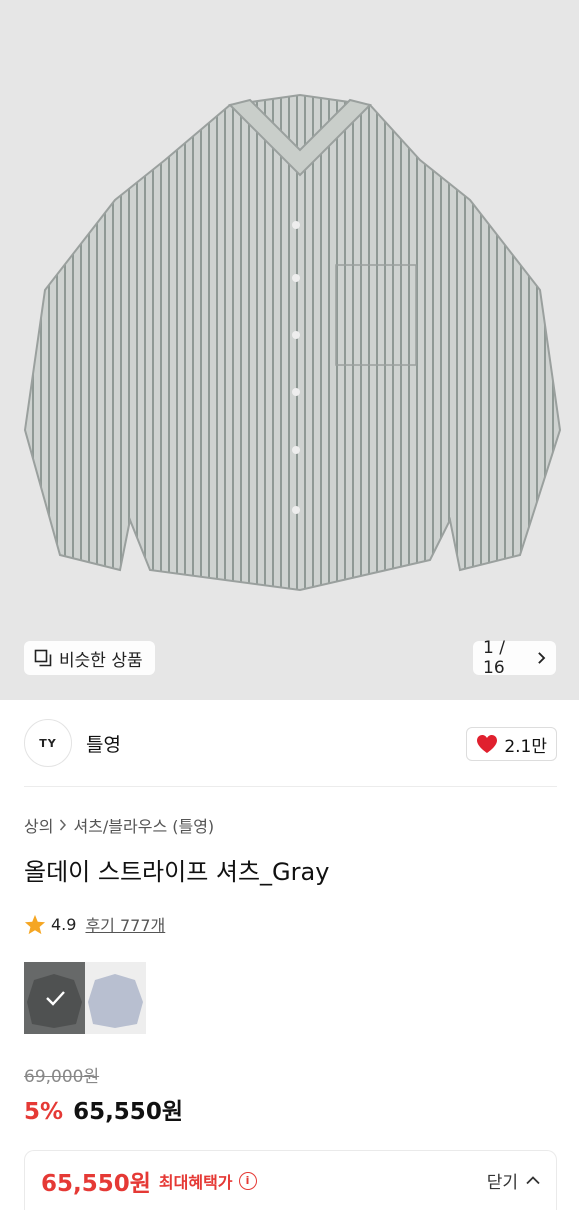 Image resolution: width=579 pixels, height=1210 pixels. I want to click on close-button: 닫기, so click(513, 1180).